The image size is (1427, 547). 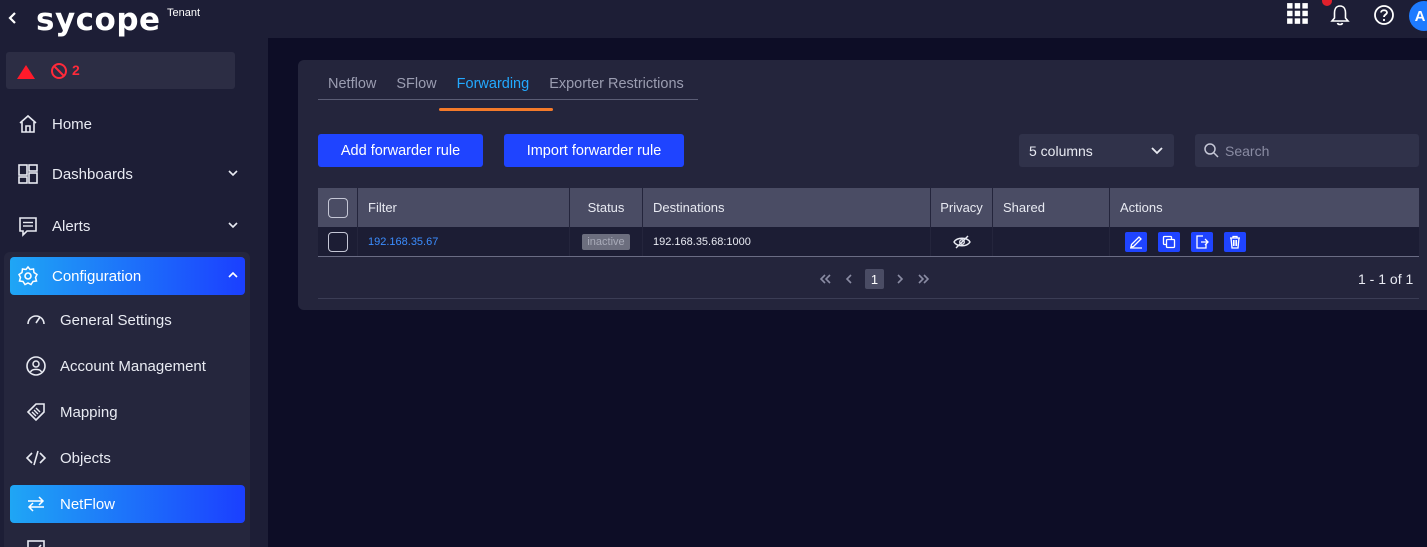 I want to click on row-select-cell, so click(x=338, y=241).